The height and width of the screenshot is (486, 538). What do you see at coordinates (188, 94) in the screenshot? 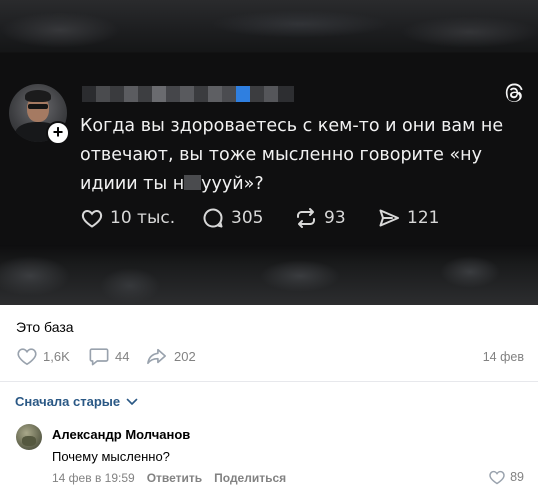
I see `pixelated-username` at bounding box center [188, 94].